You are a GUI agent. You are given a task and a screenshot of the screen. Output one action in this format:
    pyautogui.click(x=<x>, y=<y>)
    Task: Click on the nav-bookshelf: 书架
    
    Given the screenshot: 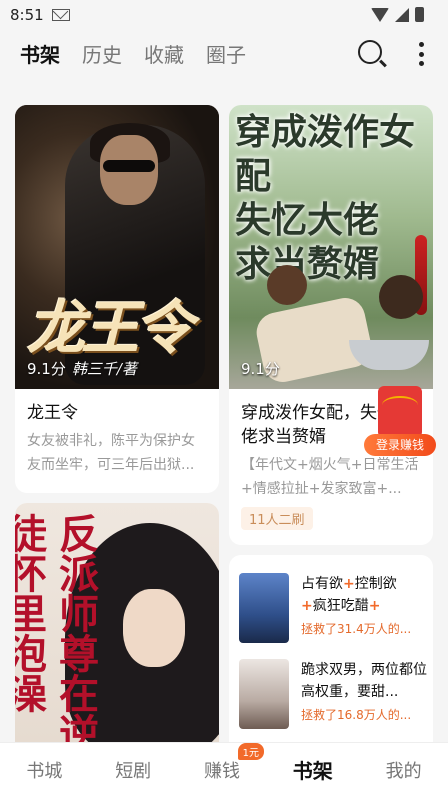 What is the action you would take?
    pyautogui.click(x=313, y=769)
    